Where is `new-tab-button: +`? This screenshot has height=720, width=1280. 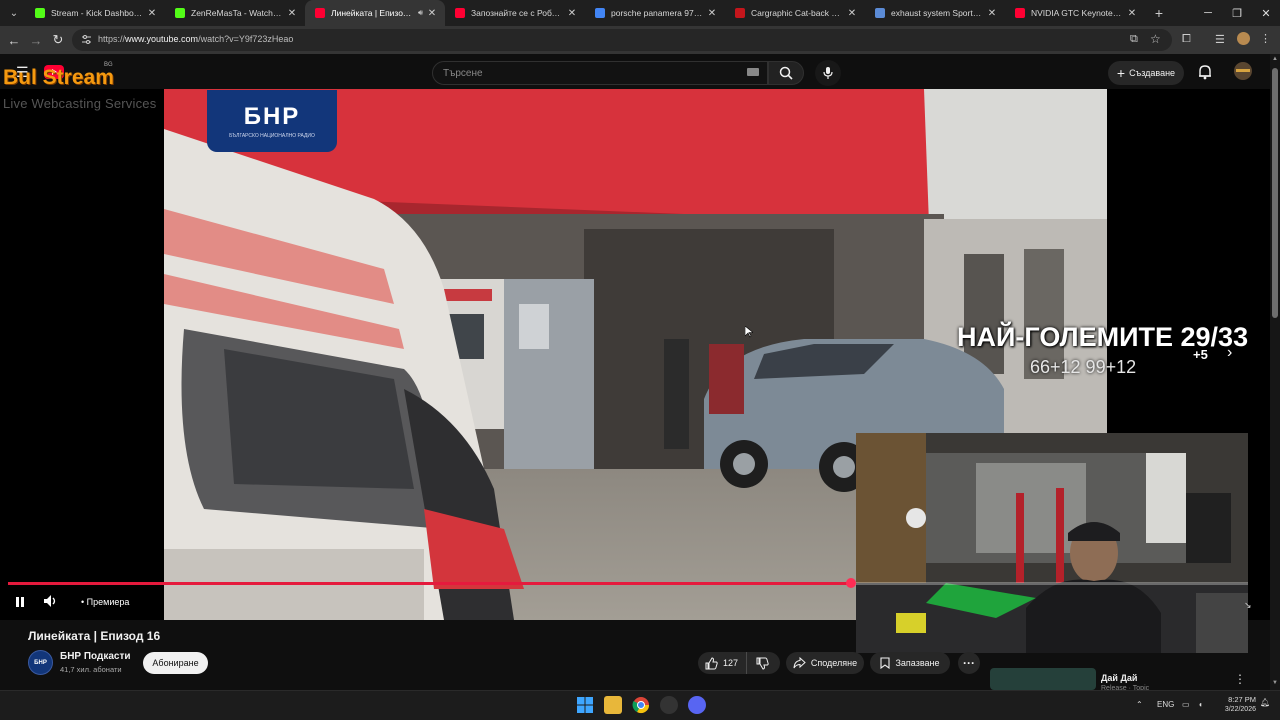
new-tab-button: + is located at coordinates (1159, 13).